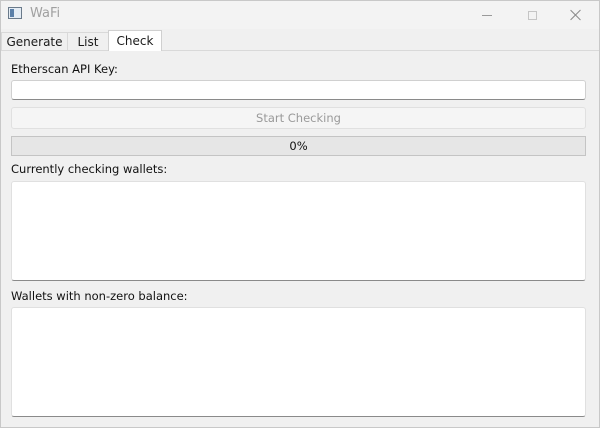  What do you see at coordinates (34, 41) in the screenshot?
I see `tab-generate: Generate` at bounding box center [34, 41].